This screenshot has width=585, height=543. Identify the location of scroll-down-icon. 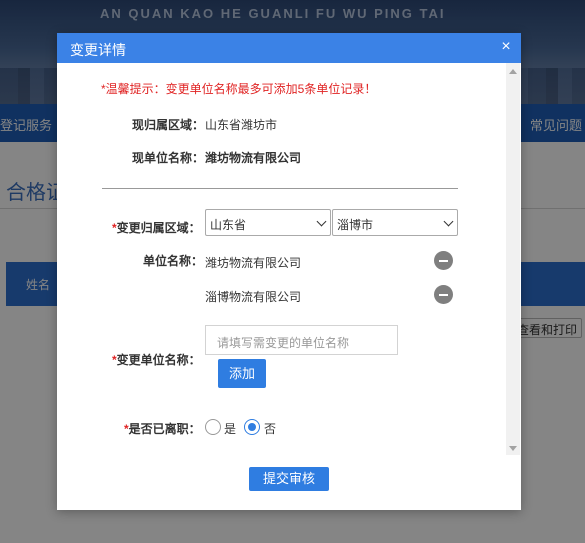
(513, 448).